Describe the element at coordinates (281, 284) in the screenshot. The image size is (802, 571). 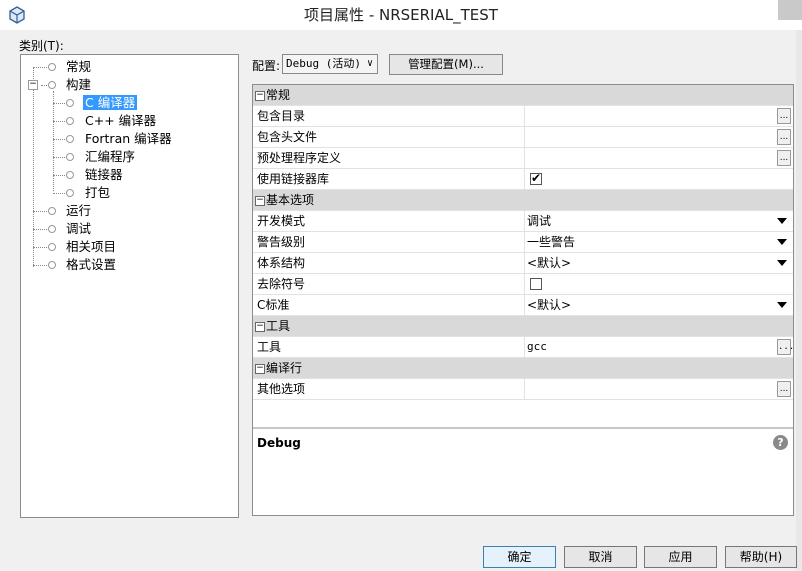
I see `property-name: 去除符号` at that location.